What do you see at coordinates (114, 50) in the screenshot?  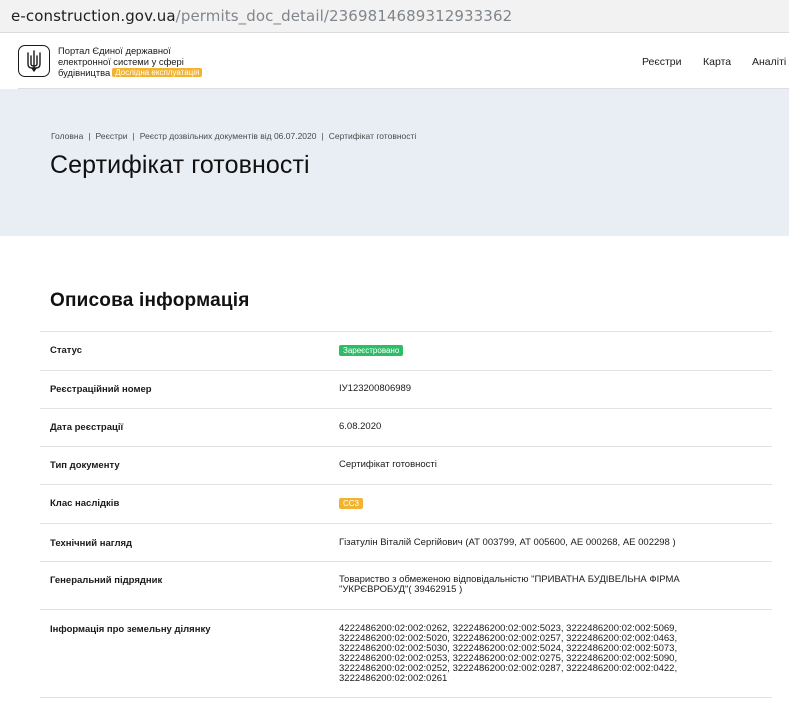 I see `brand-line-1: Портал Єдиної державної` at bounding box center [114, 50].